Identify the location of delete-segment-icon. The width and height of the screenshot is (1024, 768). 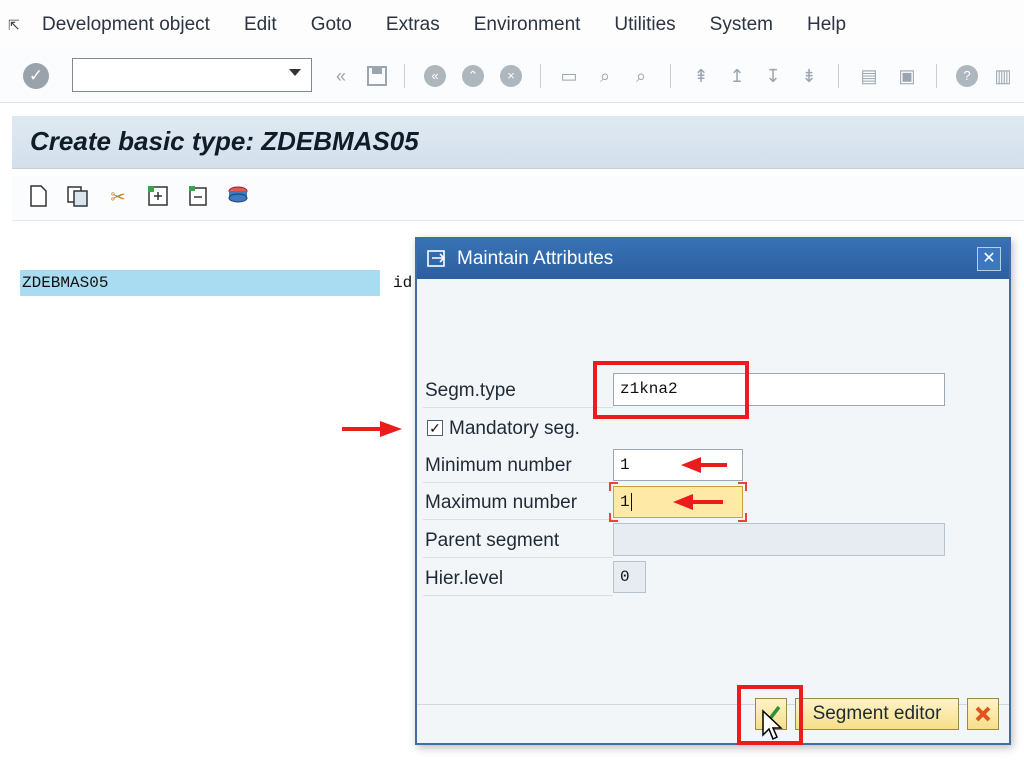
(198, 197).